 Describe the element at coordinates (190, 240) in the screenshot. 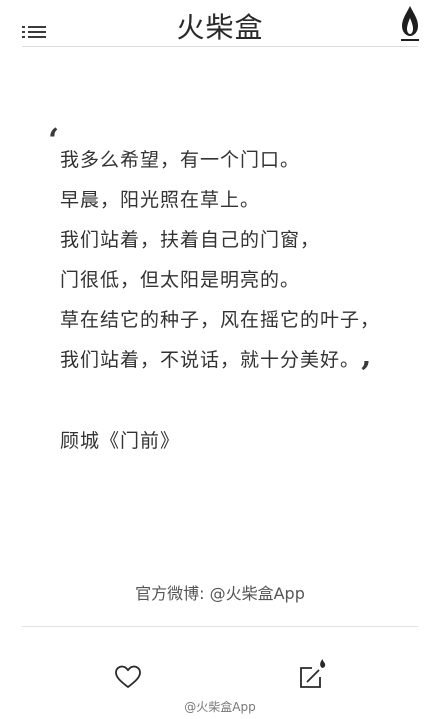

I see `poem-line: 我们站着，扶着自己的门窗，` at that location.